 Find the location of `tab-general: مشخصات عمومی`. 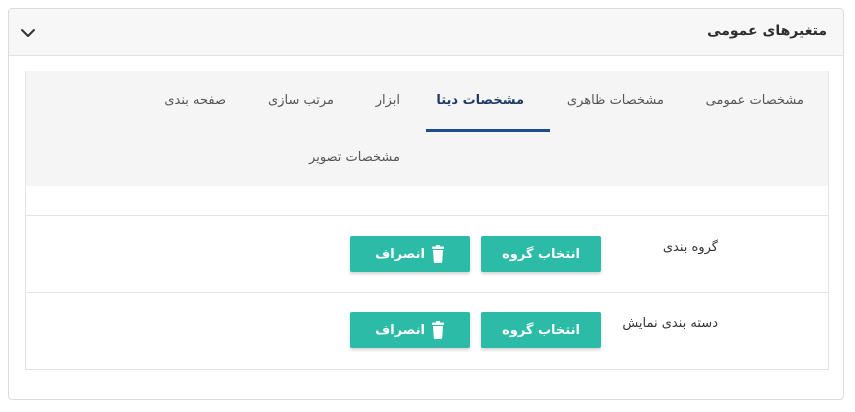

tab-general: مشخصات عمومی is located at coordinates (755, 100).